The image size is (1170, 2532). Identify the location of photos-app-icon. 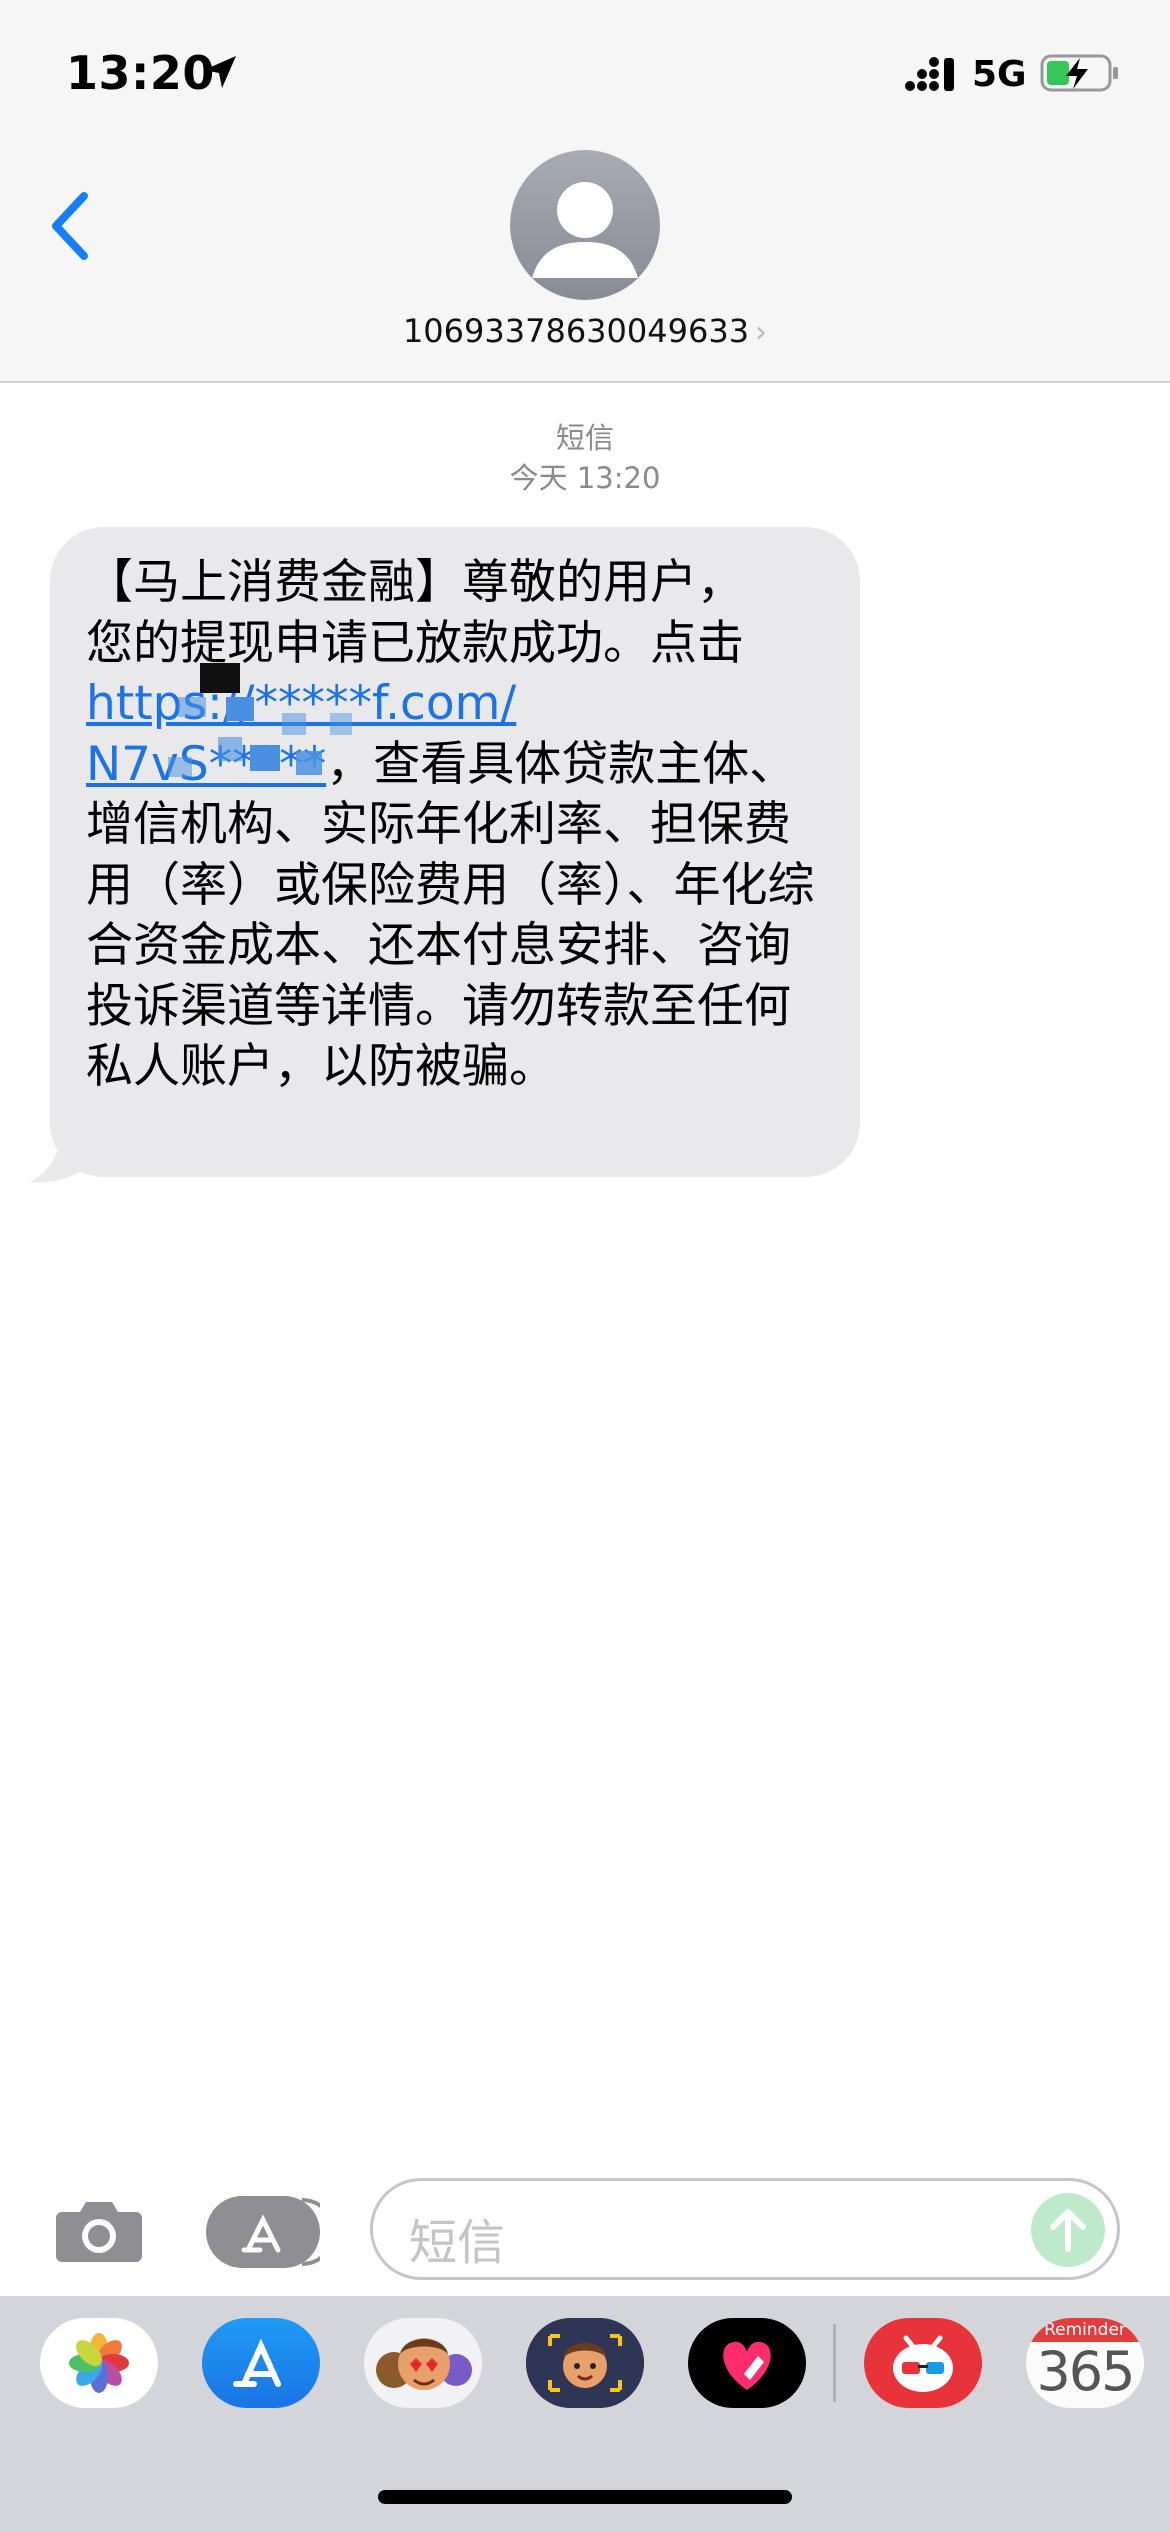
(99, 2363).